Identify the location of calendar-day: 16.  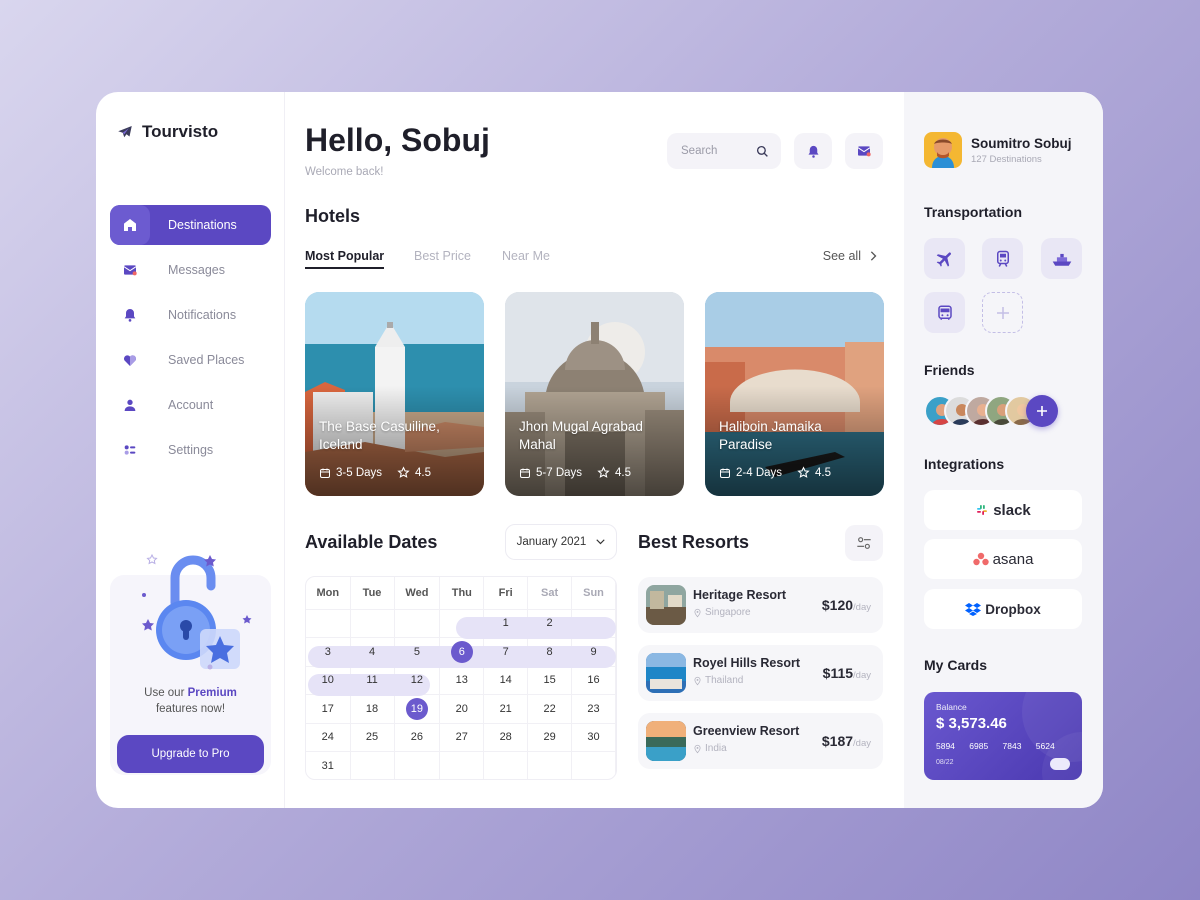
(593, 680).